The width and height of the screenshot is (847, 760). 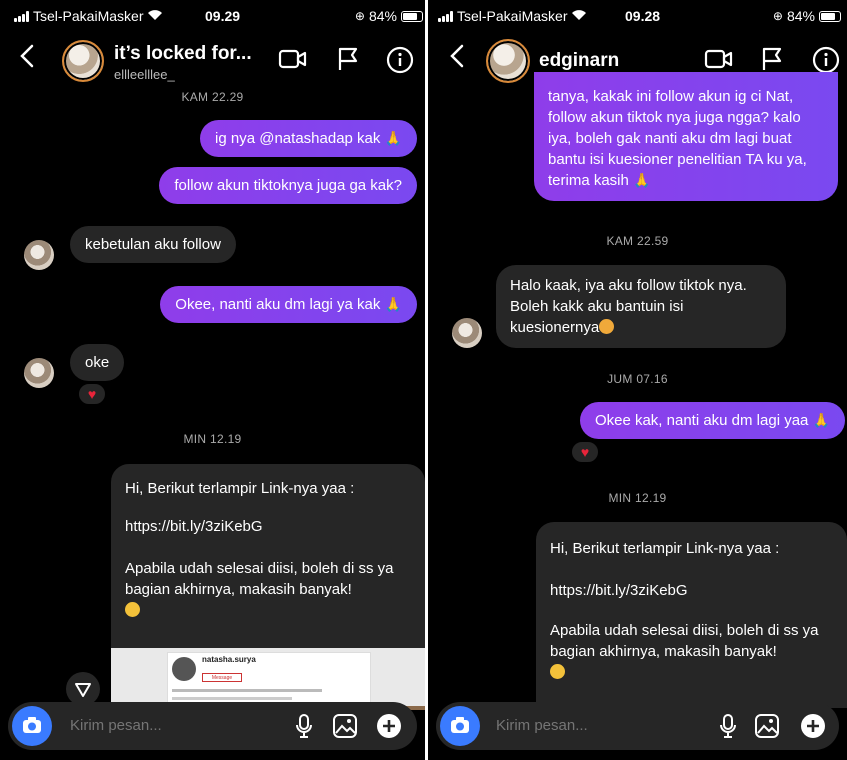 I want to click on message-bubble-sent: Okee, nanti aku dm lagi ya kak 🙏, so click(x=288, y=304).